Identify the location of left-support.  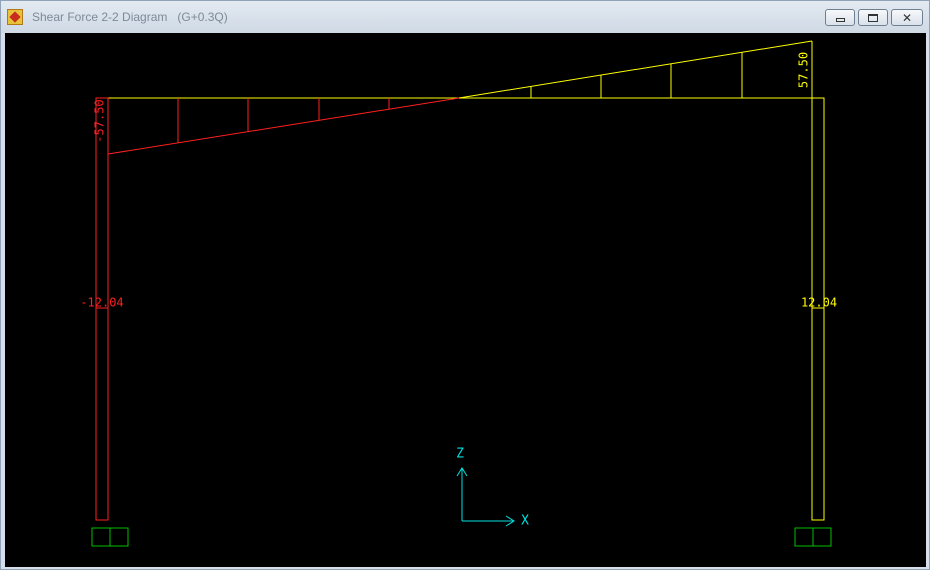
(110, 537).